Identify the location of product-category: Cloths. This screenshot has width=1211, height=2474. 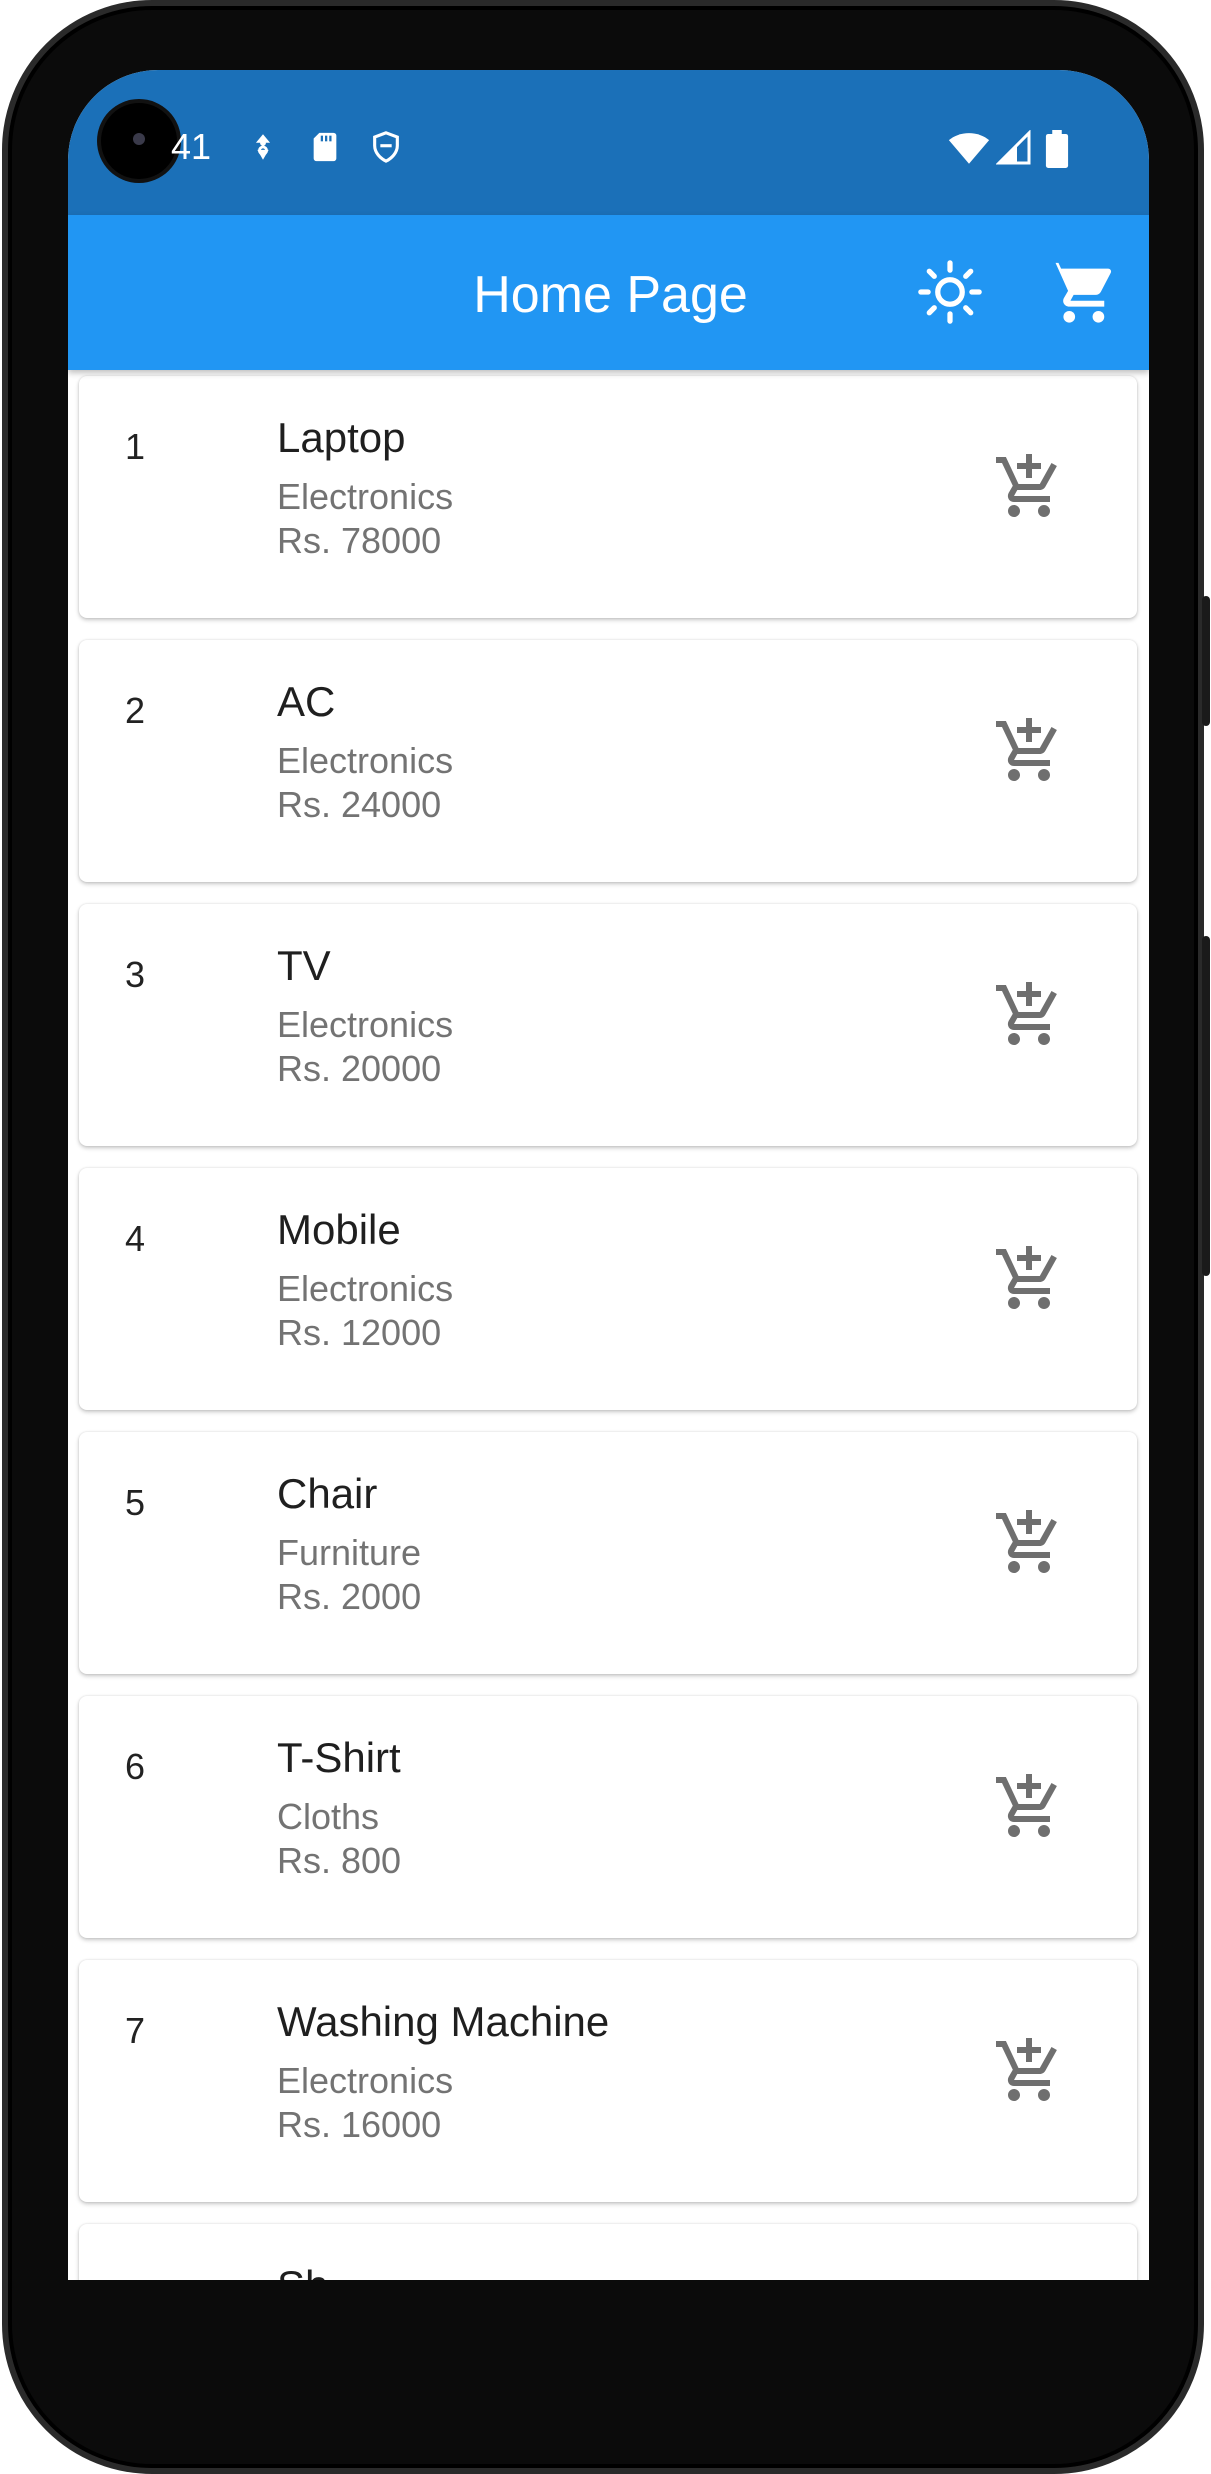
(328, 1816).